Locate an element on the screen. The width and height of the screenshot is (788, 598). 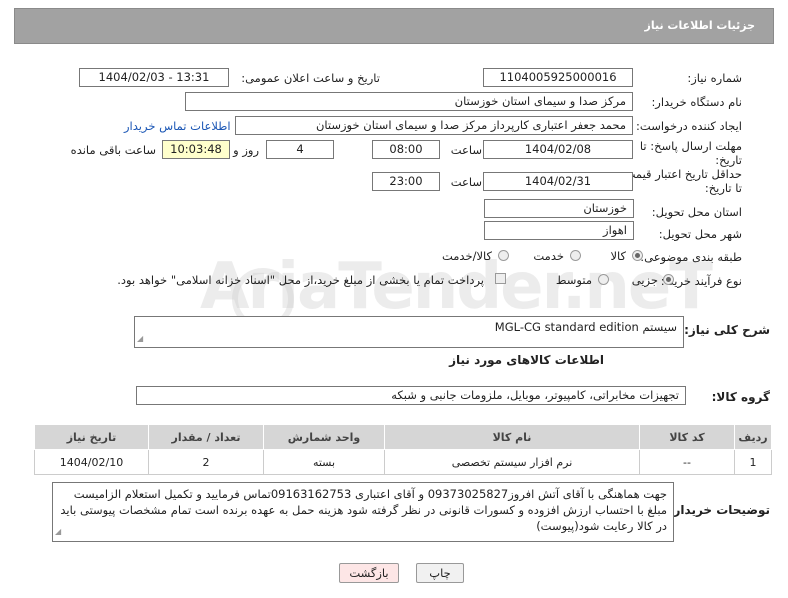
description-textarea: سیستم MGL-CG standard edition ◢ is located at coordinates (409, 332).